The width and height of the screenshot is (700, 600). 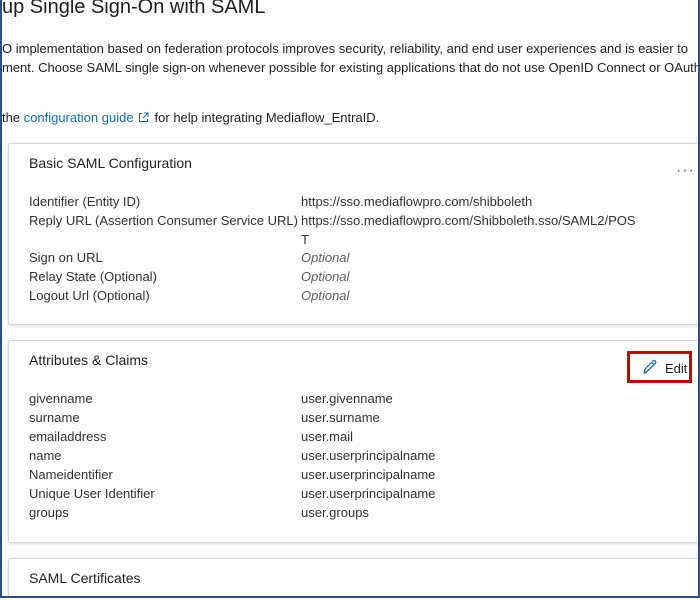 What do you see at coordinates (417, 201) in the screenshot?
I see `field-value: https://sso.mediaflowpro.com/shibboleth` at bounding box center [417, 201].